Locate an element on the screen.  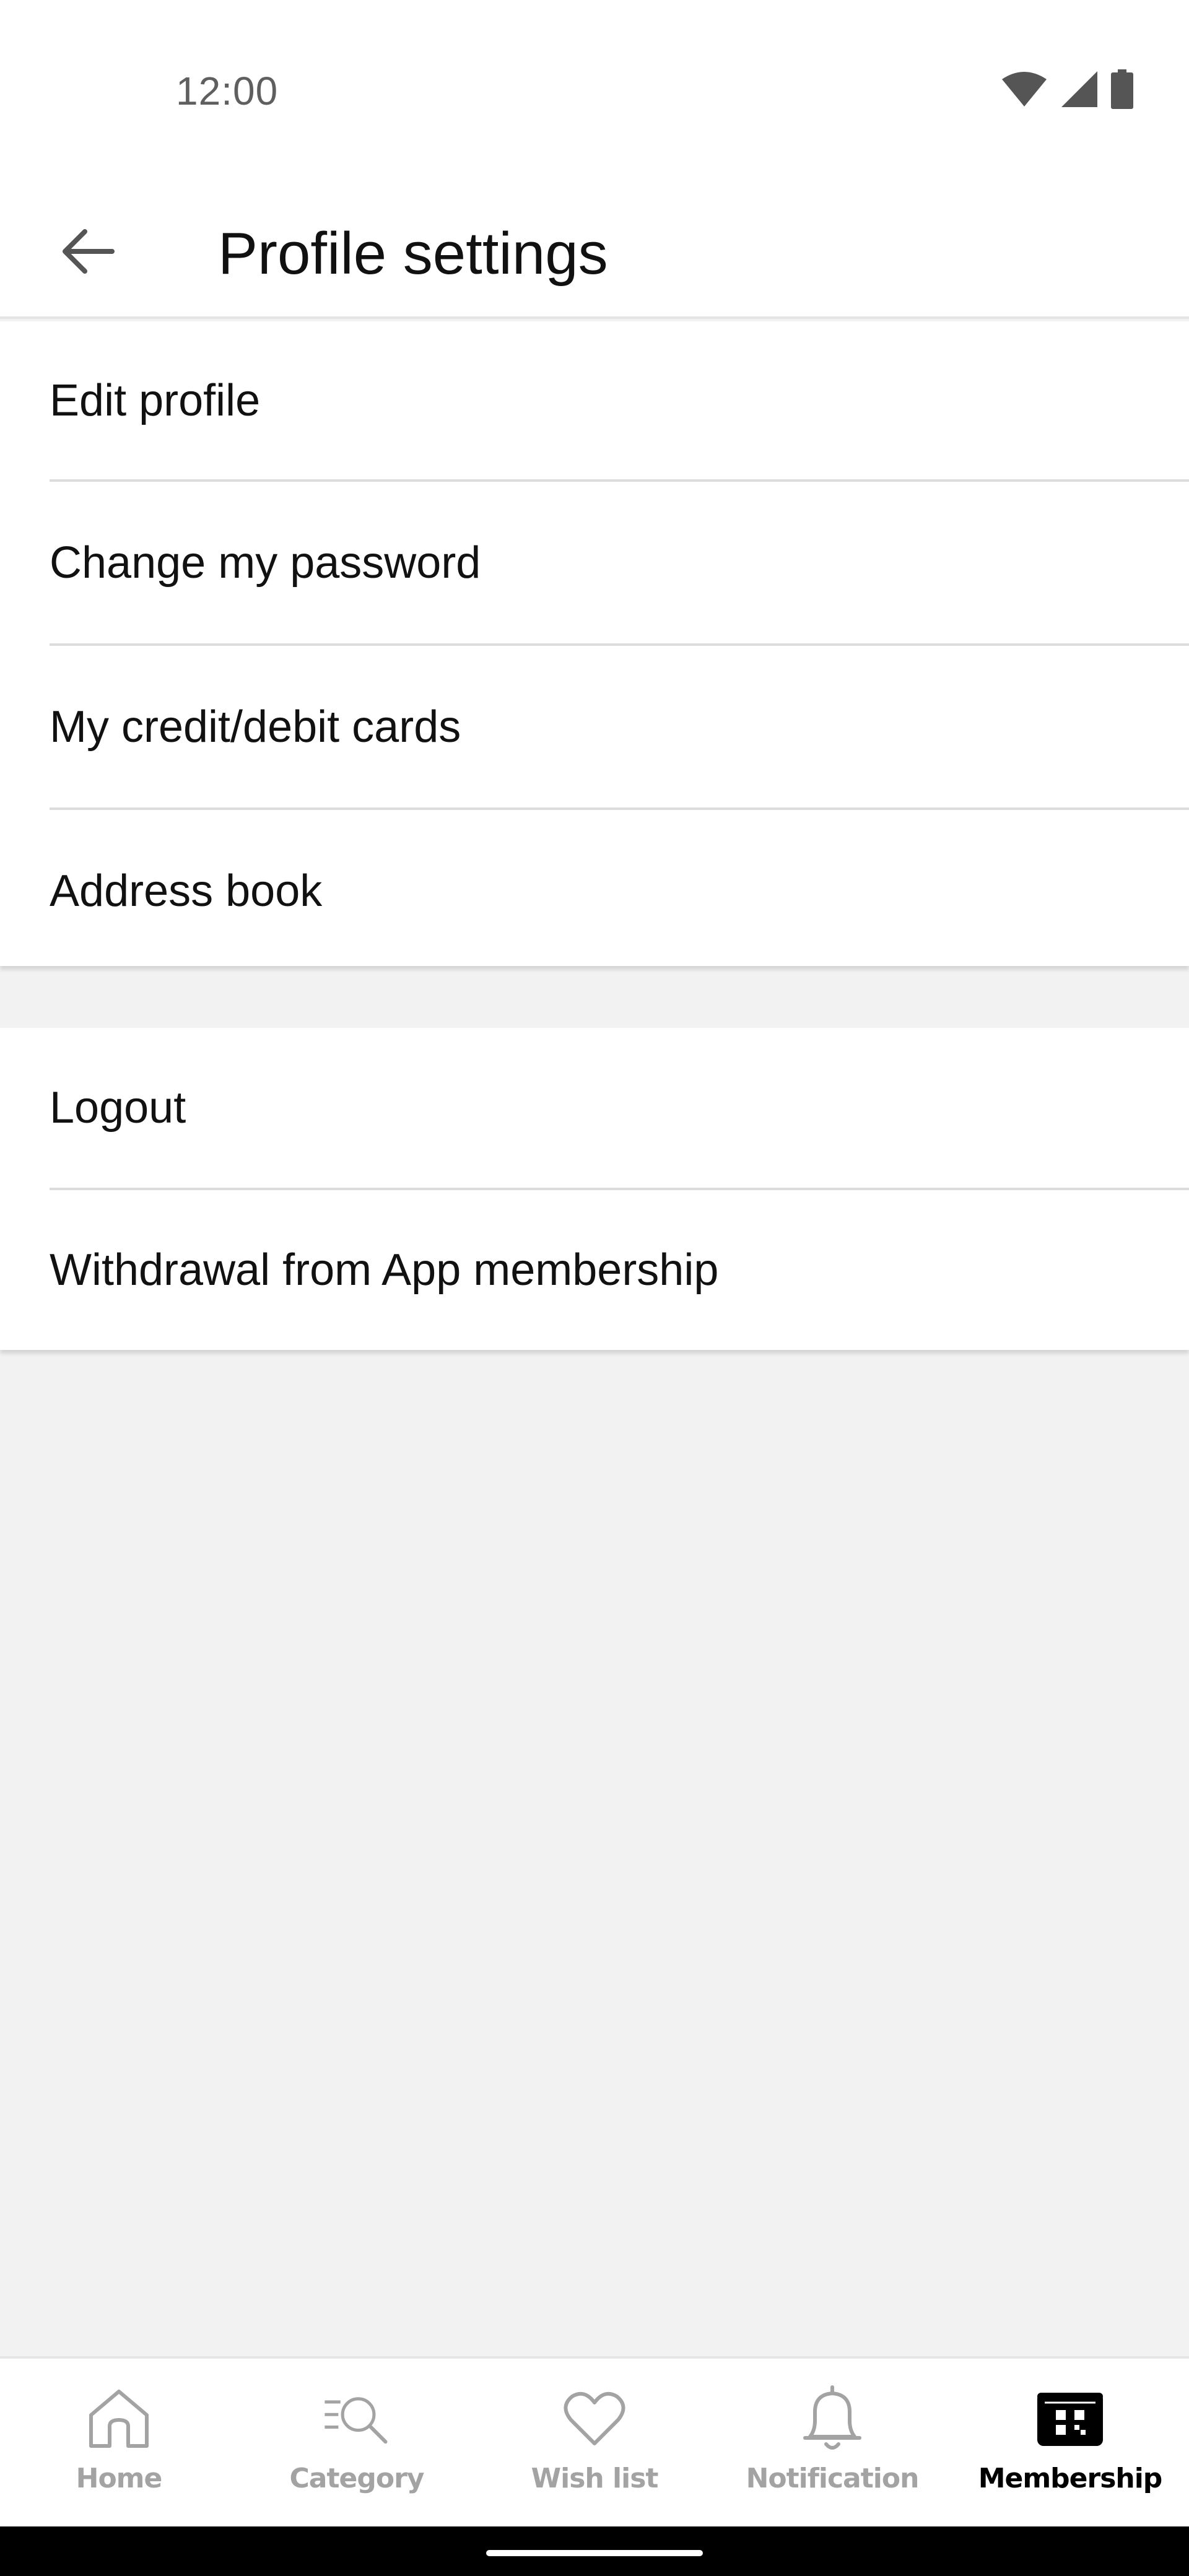
nav-item-category: Category is located at coordinates (357, 2442).